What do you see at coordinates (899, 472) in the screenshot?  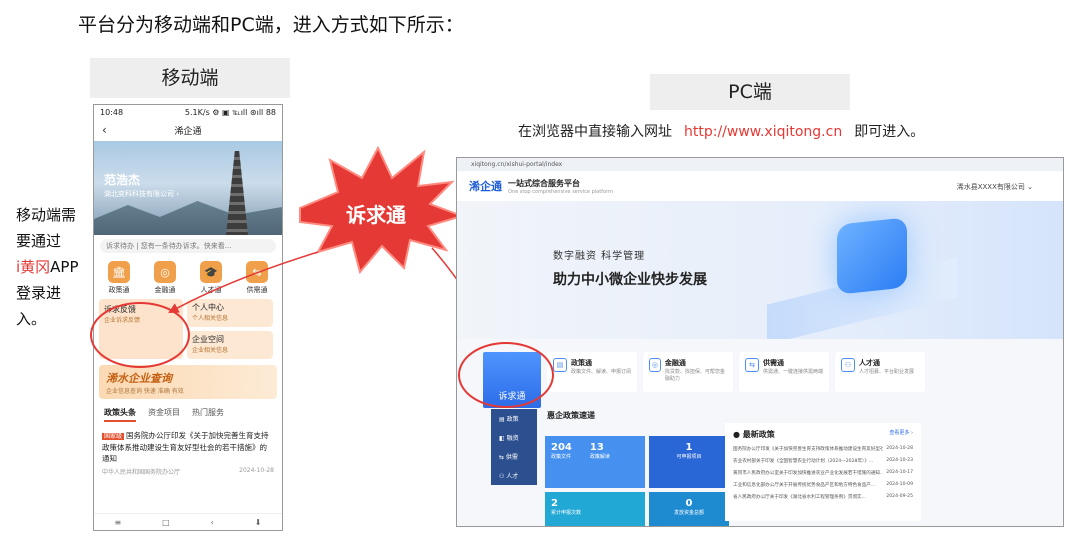 I see `policy-date: 2024-10-17` at bounding box center [899, 472].